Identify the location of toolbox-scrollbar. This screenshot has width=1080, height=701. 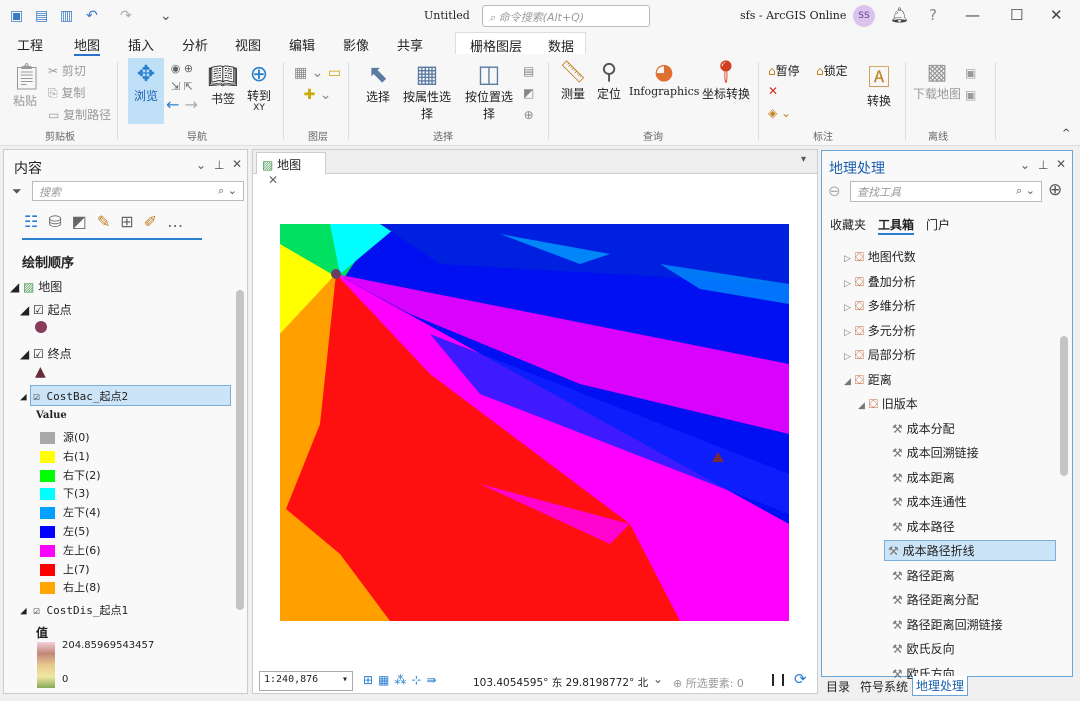
(1064, 406).